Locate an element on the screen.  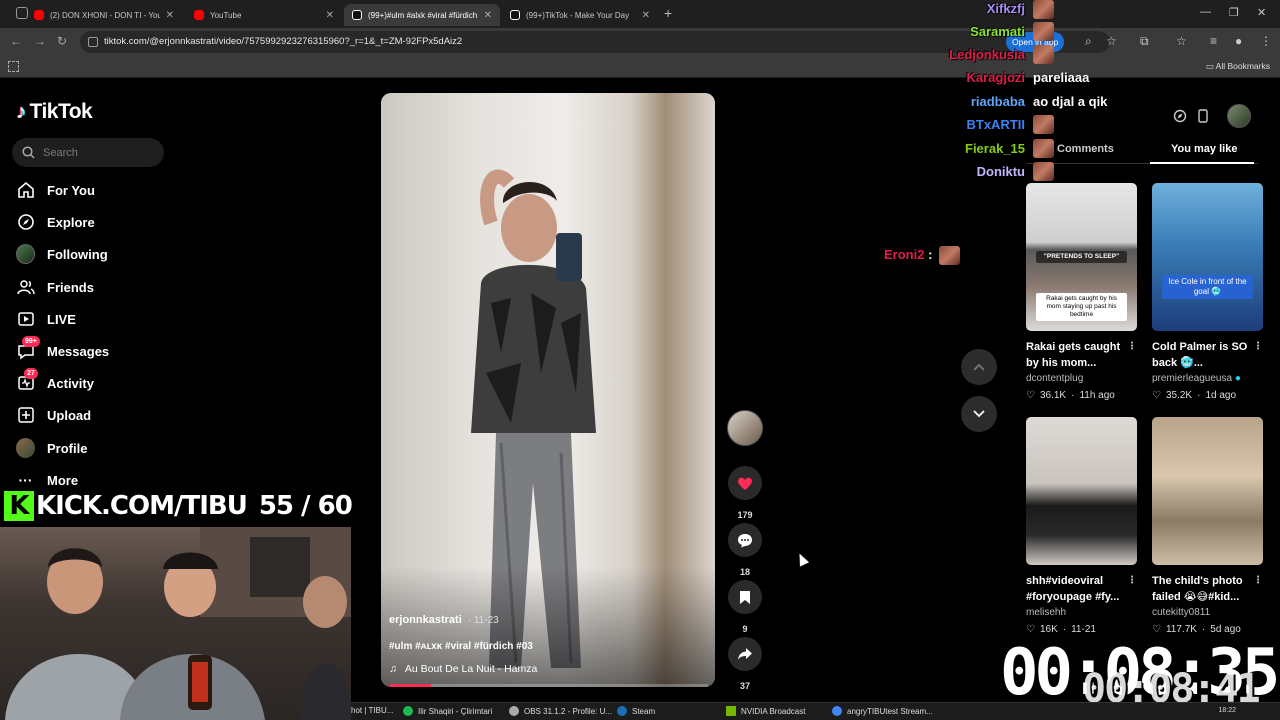
browser-tab-3: (99+)#ulm #alxk #viral #fürdich ✕ is located at coordinates (422, 15).